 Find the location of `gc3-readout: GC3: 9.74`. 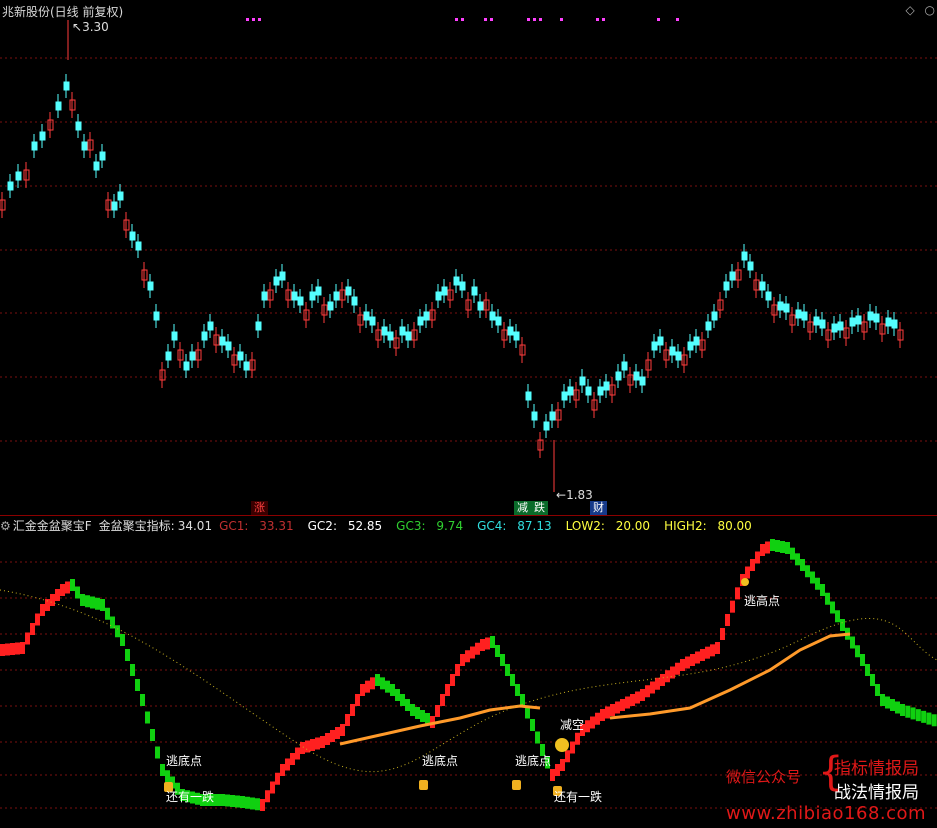

gc3-readout: GC3: 9.74 is located at coordinates (430, 526).